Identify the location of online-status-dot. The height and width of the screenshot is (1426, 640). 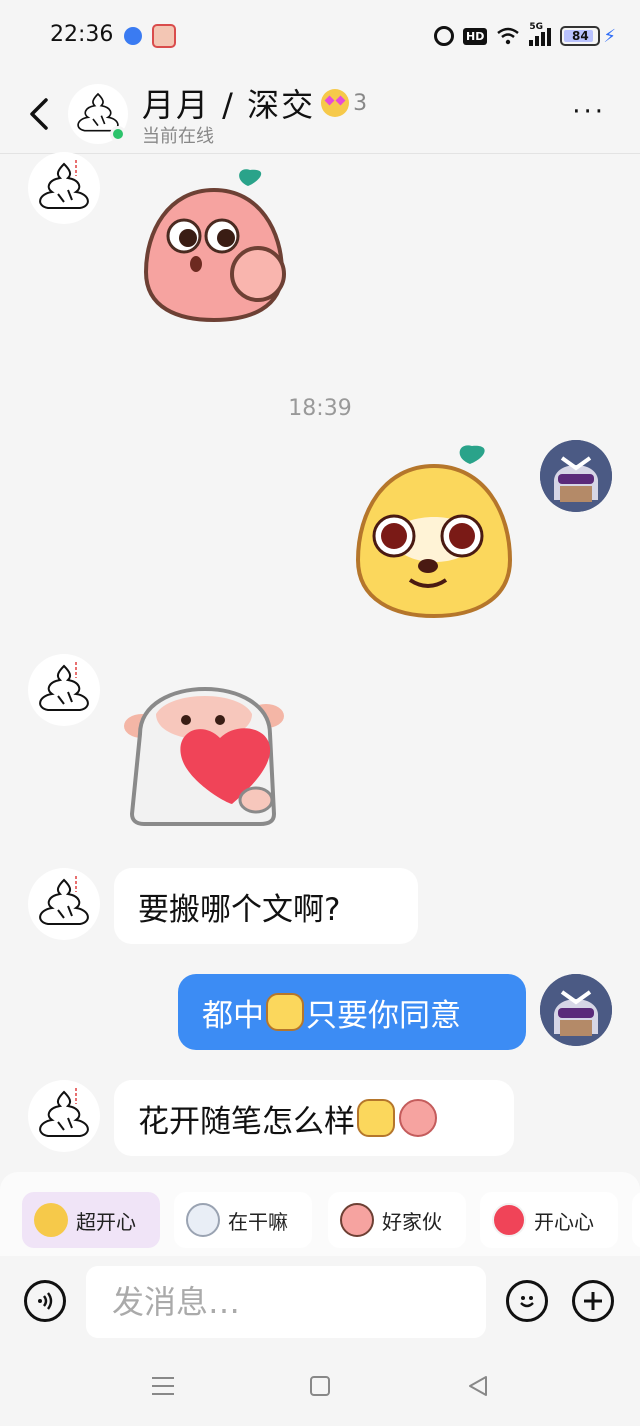
(118, 134).